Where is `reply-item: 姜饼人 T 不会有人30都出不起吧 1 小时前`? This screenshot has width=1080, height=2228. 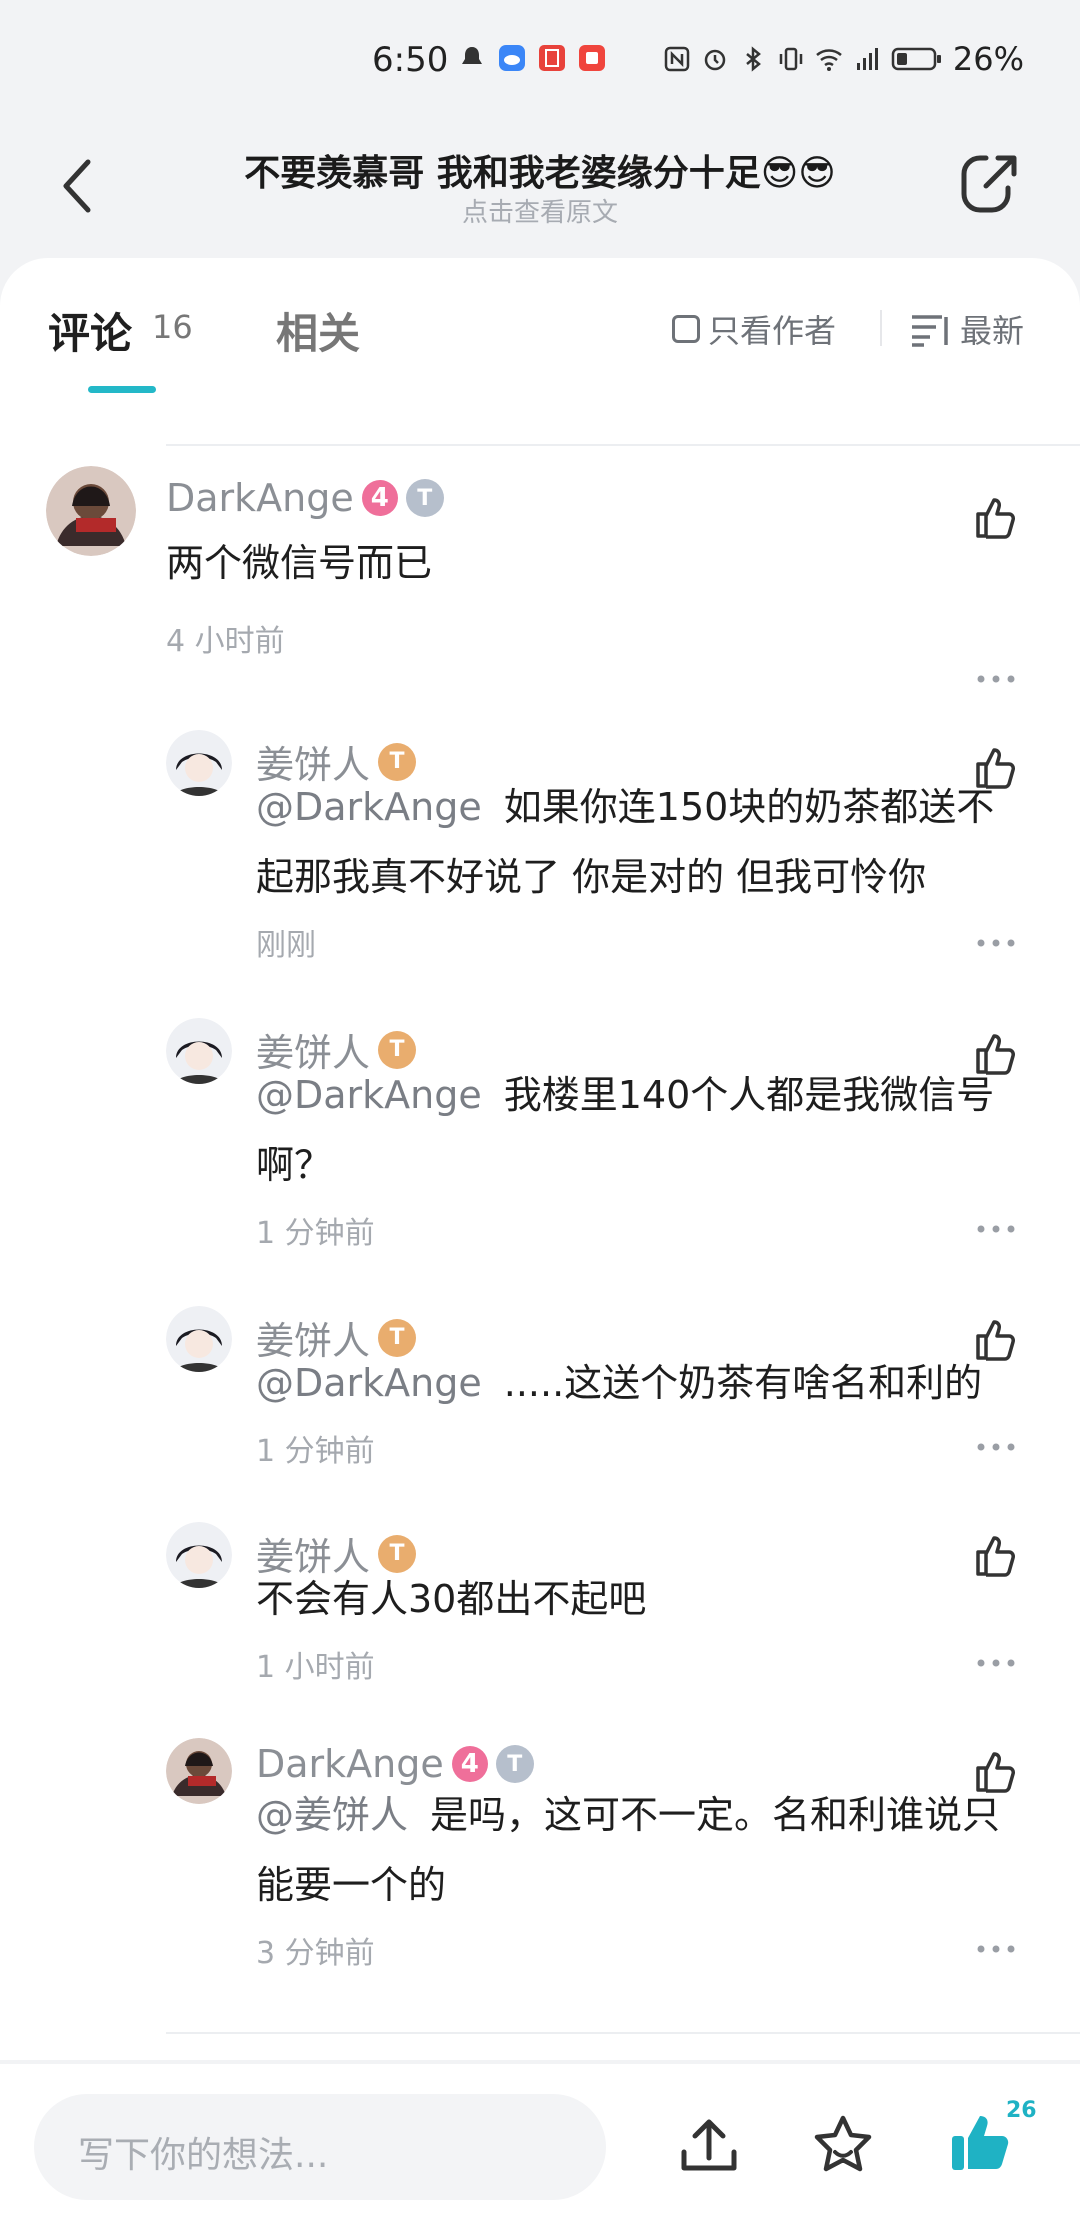 reply-item: 姜饼人 T 不会有人30都出不起吧 1 小时前 is located at coordinates (540, 1612).